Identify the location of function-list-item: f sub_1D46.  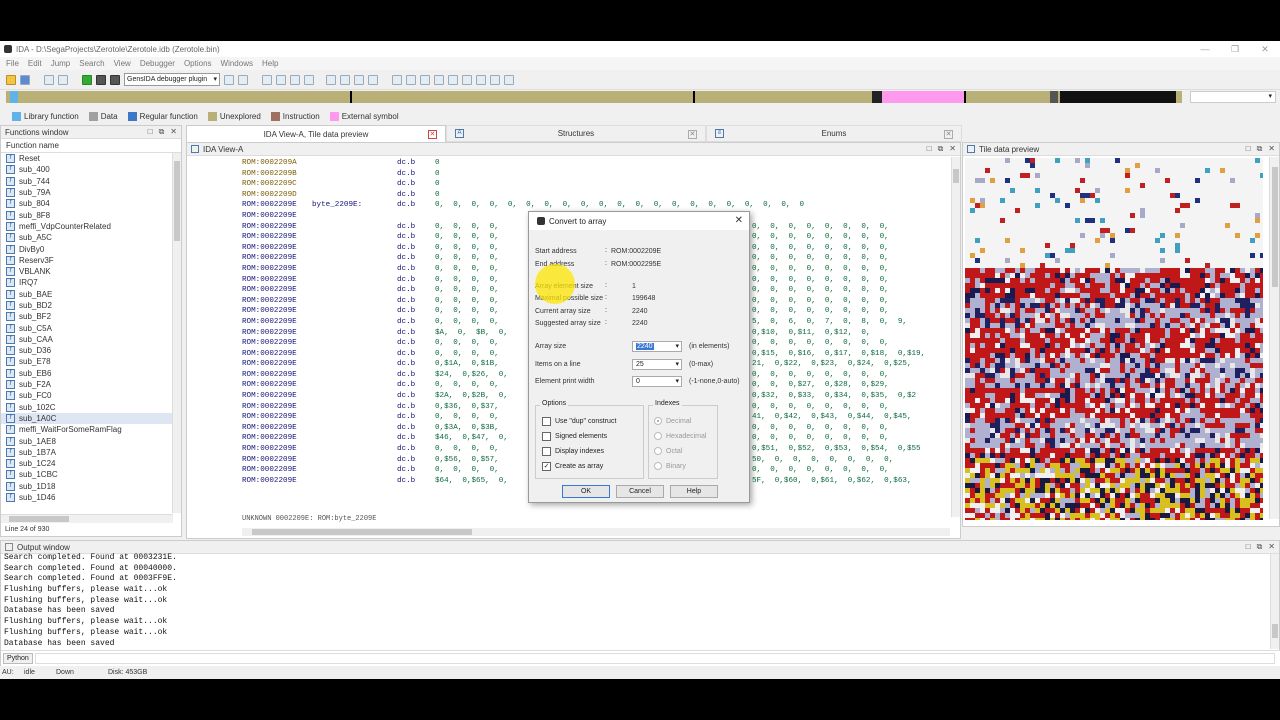
(91, 497).